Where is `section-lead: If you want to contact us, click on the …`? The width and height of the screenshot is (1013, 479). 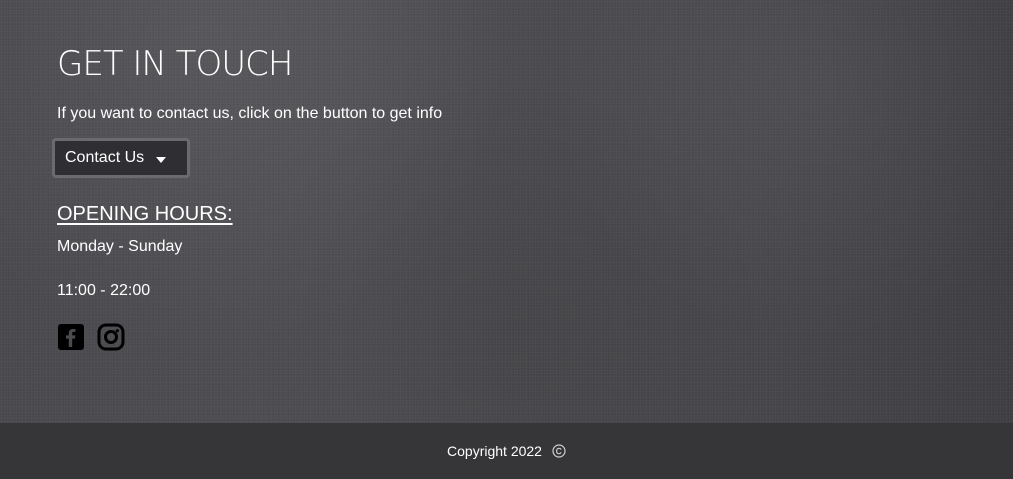 section-lead: If you want to contact us, click on the … is located at coordinates (250, 113).